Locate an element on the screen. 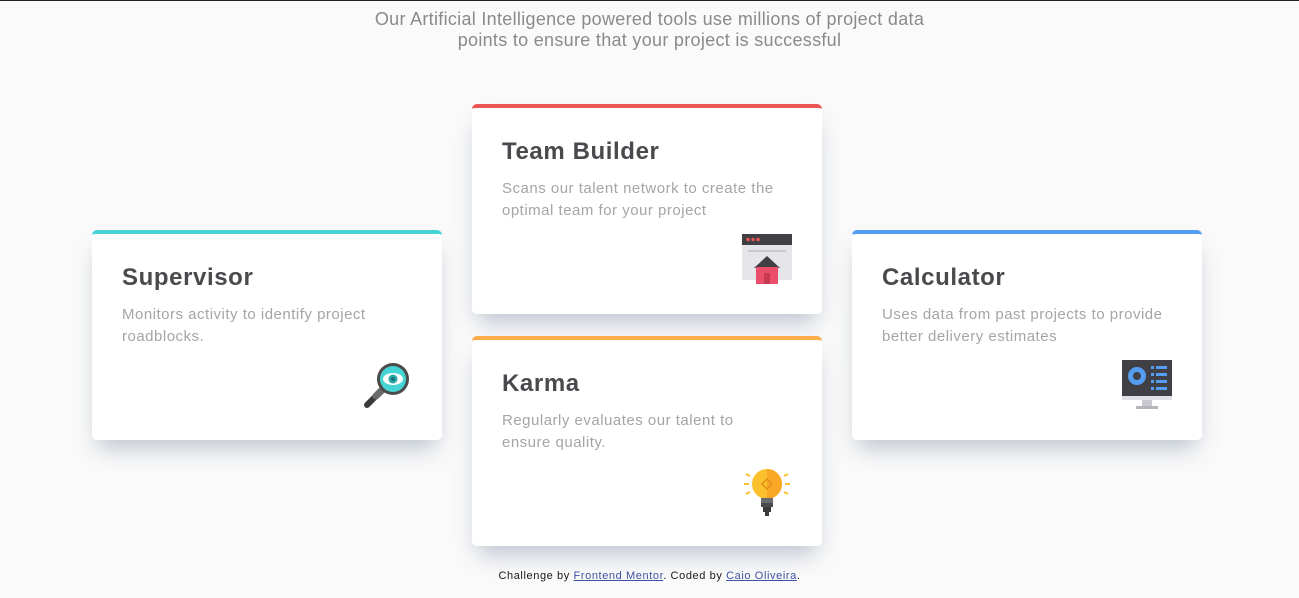 The image size is (1299, 598). magnifier-eye-icon is located at coordinates (386, 385).